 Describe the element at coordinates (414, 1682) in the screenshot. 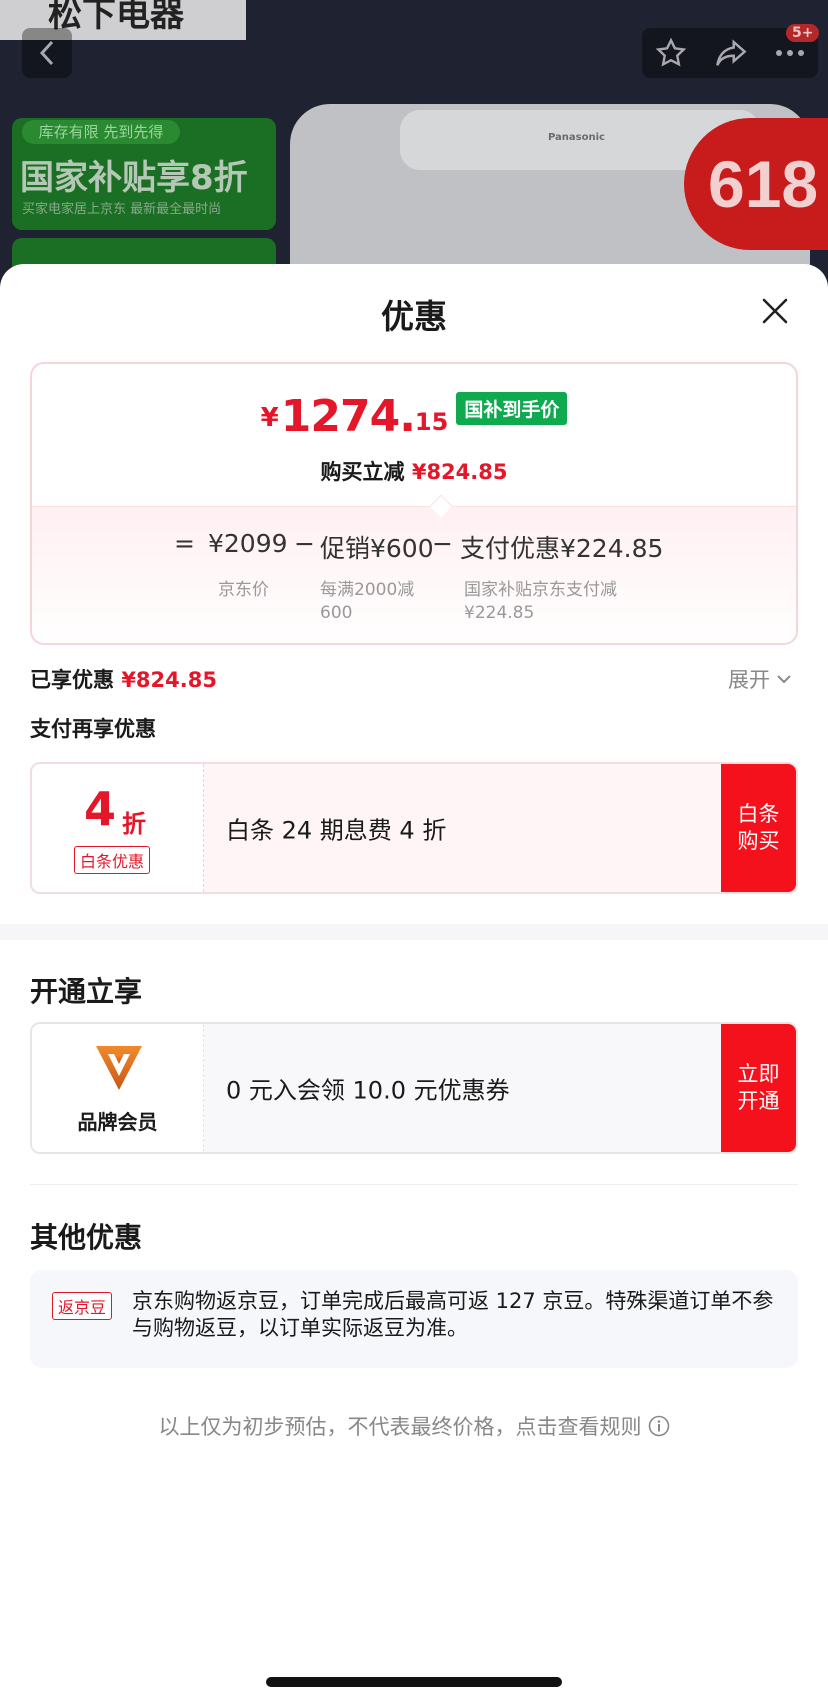

I see `home-indicator` at that location.